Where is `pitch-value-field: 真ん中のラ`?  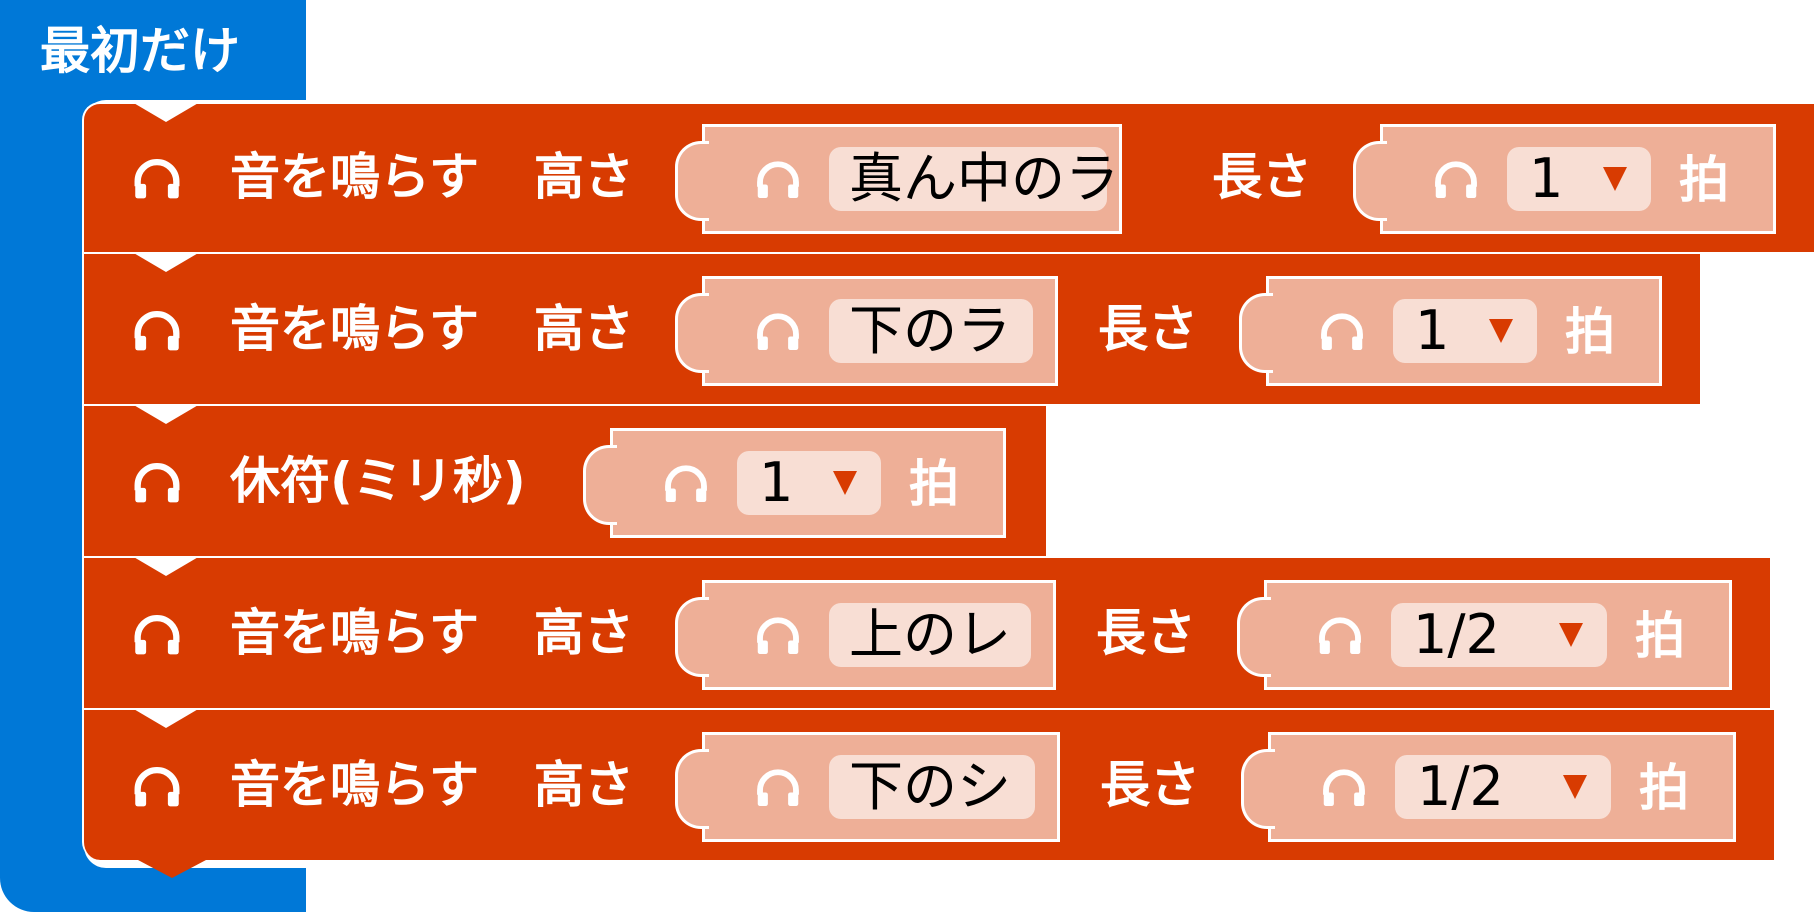 pitch-value-field: 真ん中のラ is located at coordinates (974, 179).